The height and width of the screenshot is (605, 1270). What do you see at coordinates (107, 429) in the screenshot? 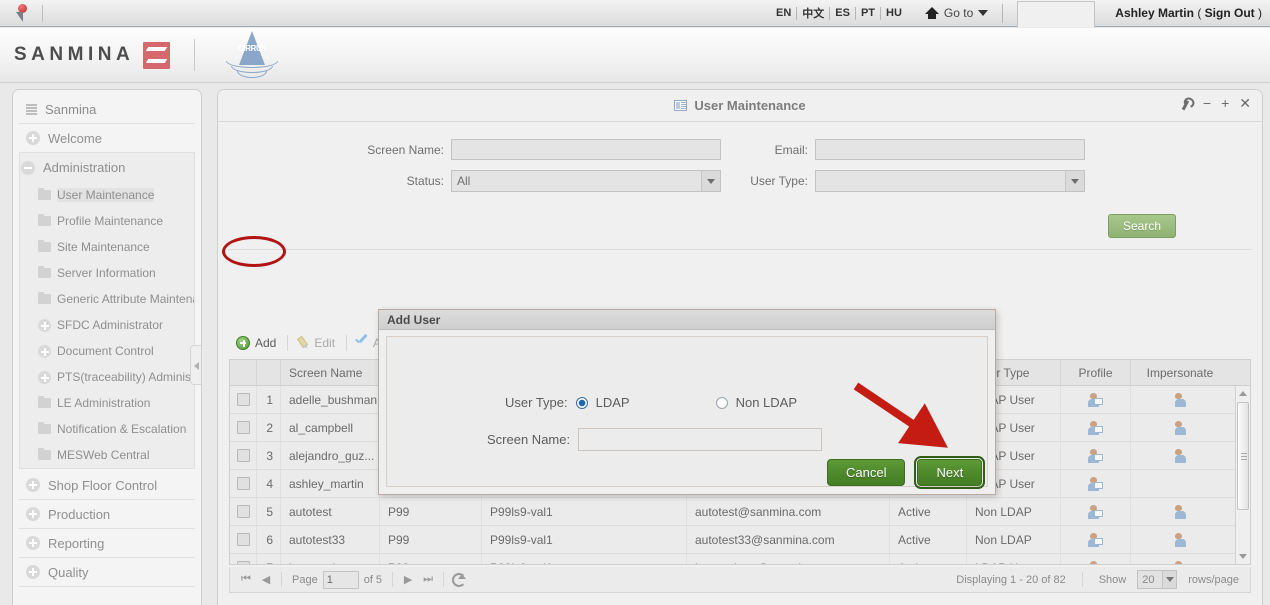
I see `sidebar-item-notification-escalation: Notification & Escalation` at bounding box center [107, 429].